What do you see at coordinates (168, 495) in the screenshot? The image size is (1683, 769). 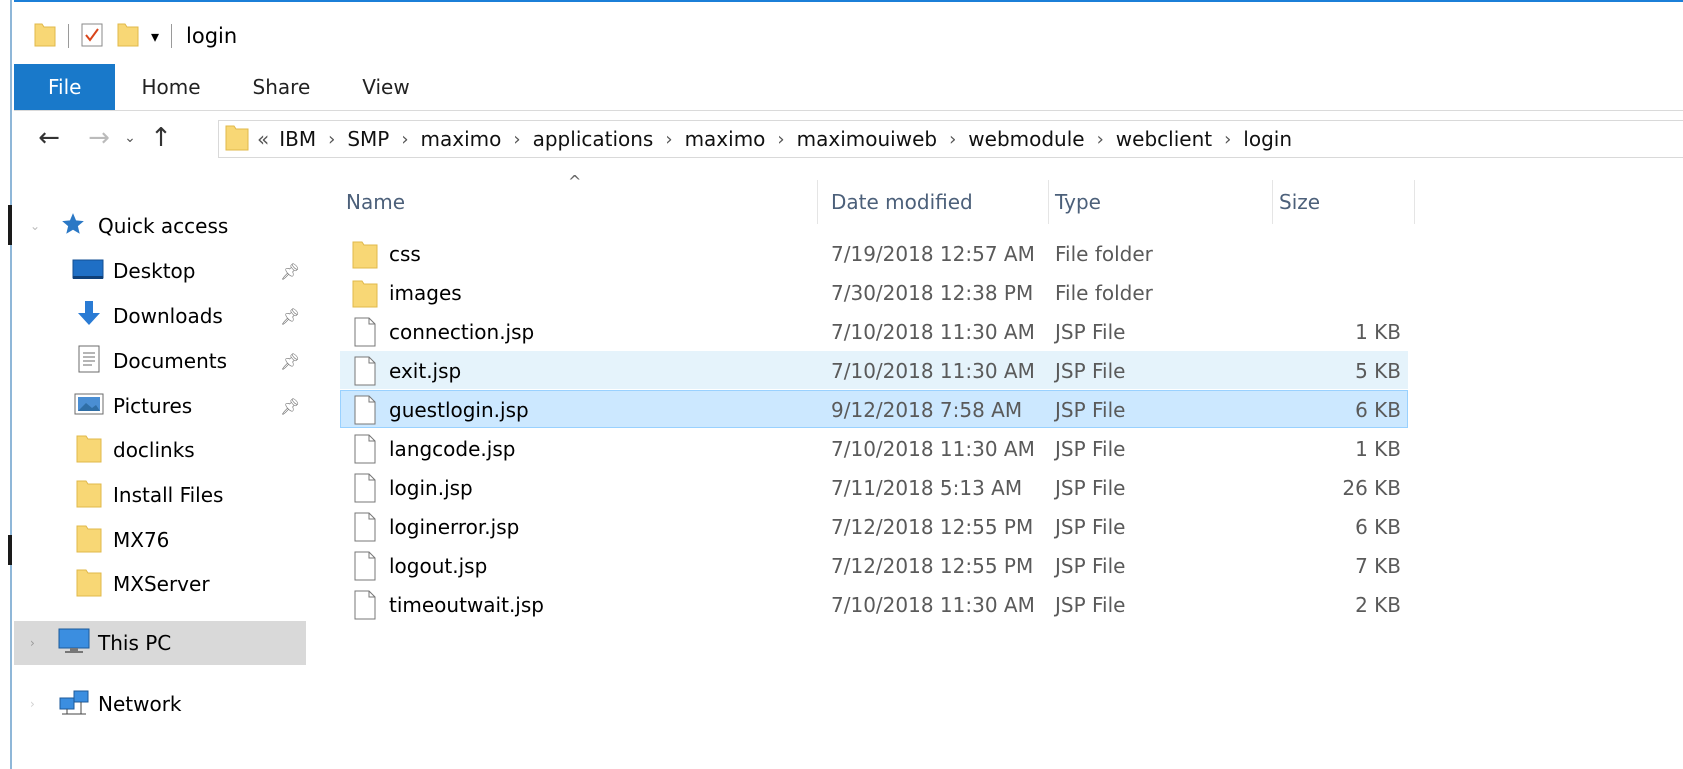 I see `sidebar-item-label: Install Files` at bounding box center [168, 495].